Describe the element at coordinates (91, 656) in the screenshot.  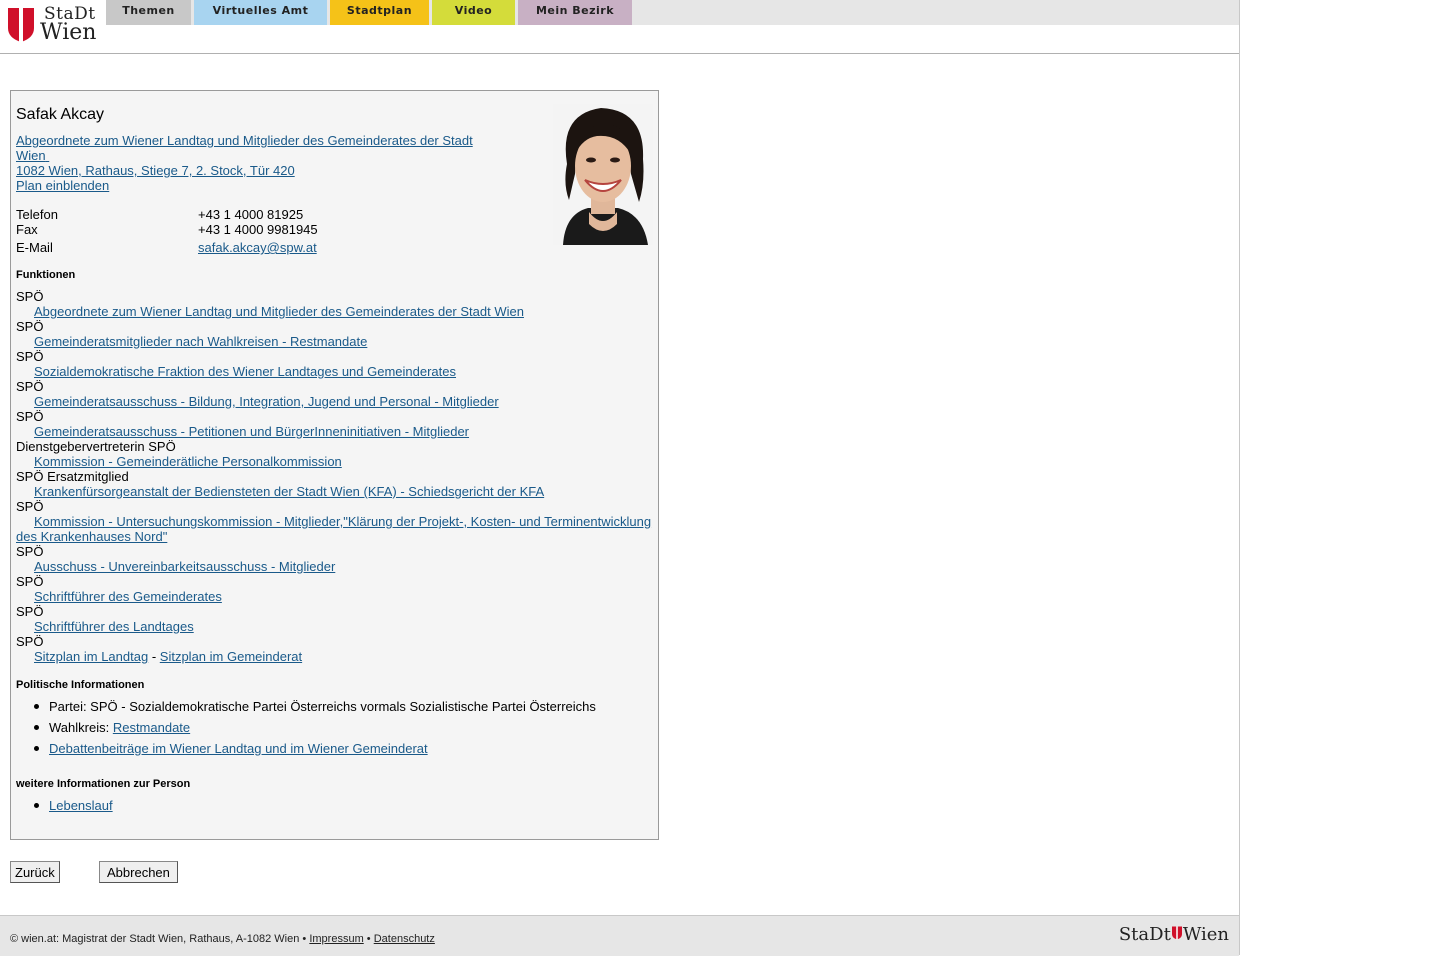
I see `sitzplan-landtag-link: Sitzplan im Landtag` at that location.